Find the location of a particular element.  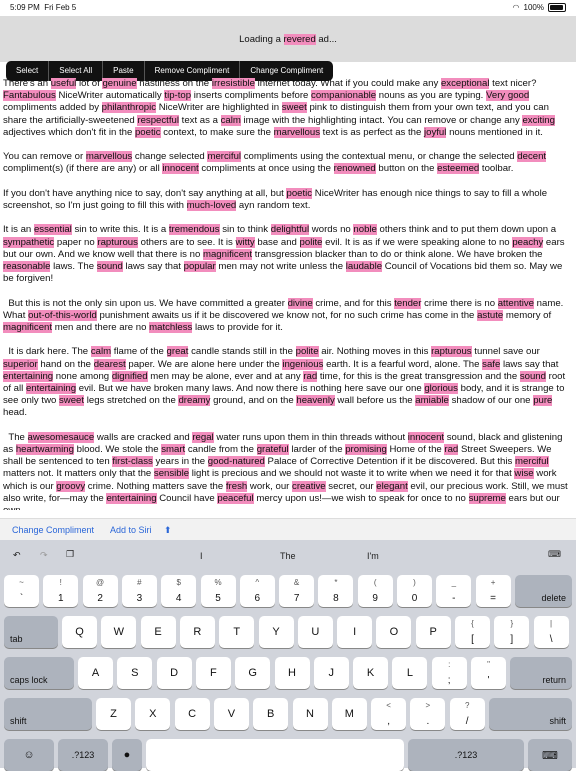

compliment-highlight: rad is located at coordinates (451, 449).